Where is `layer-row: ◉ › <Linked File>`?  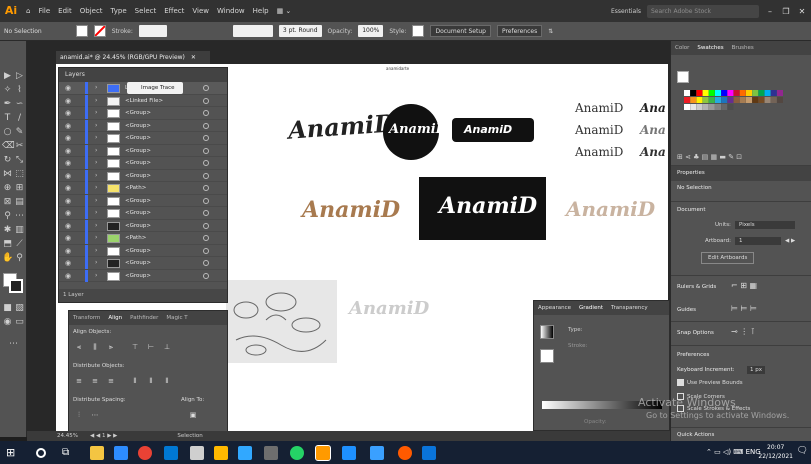 layer-row: ◉ › <Linked File> is located at coordinates (143, 100).